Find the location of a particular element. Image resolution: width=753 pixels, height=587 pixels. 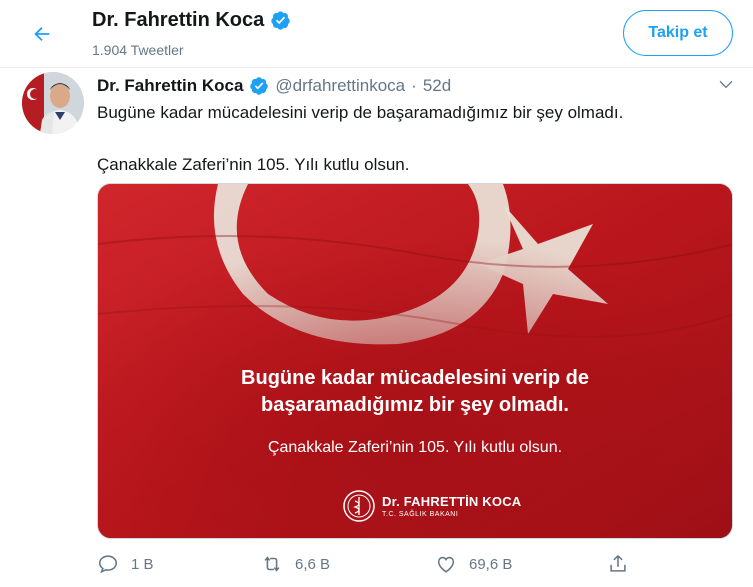

logo-title: Dr. FAHRETTİN KOCA is located at coordinates (452, 501).